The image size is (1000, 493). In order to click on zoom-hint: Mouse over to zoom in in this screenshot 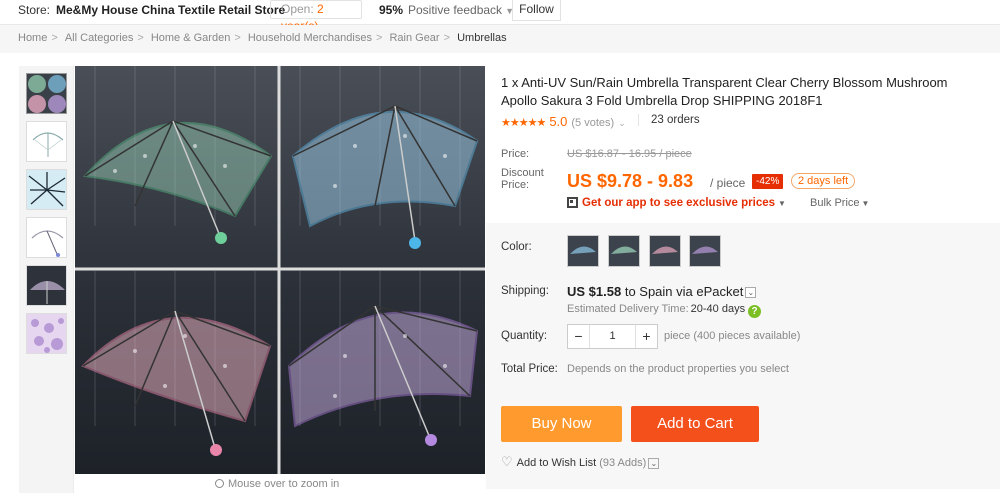, I will do `click(277, 484)`.